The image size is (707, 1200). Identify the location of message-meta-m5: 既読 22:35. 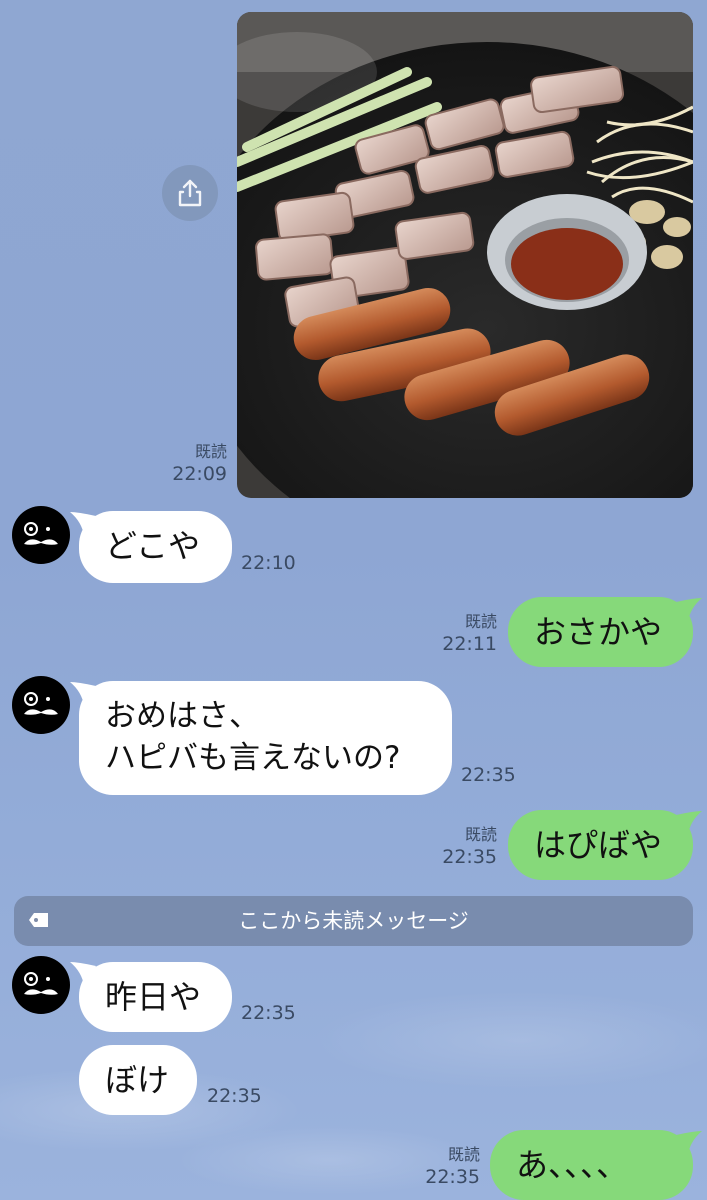
(469, 847).